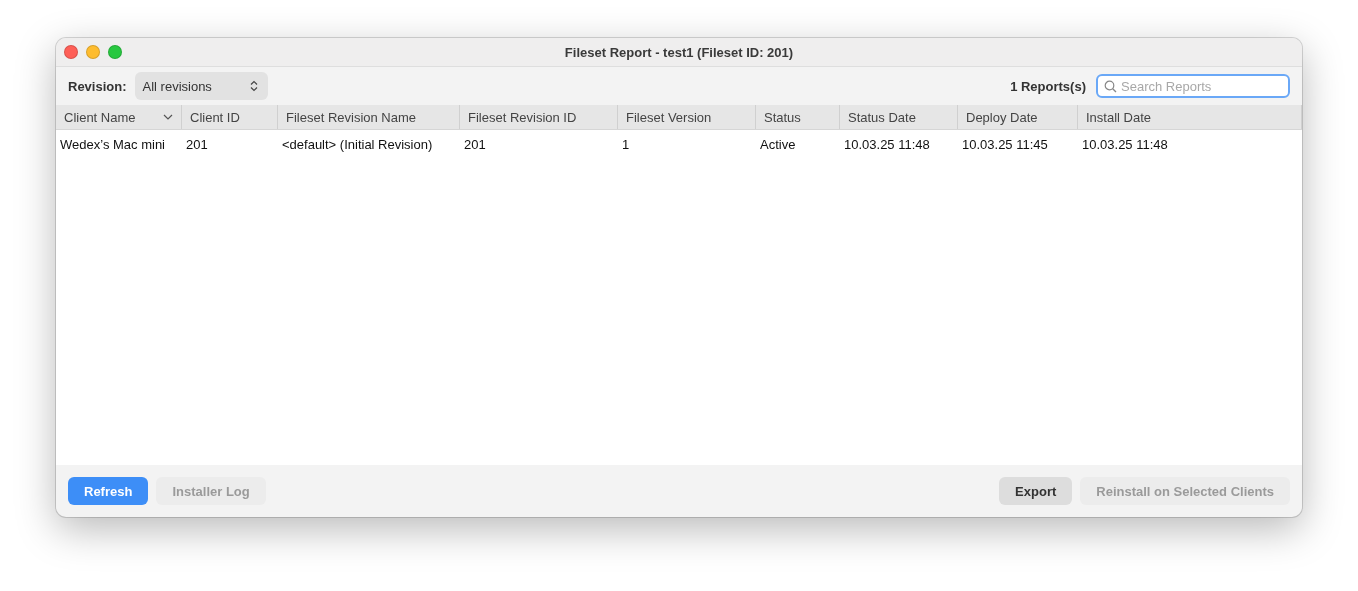 The width and height of the screenshot is (1358, 591). What do you see at coordinates (778, 144) in the screenshot?
I see `table-cell-text: Active` at bounding box center [778, 144].